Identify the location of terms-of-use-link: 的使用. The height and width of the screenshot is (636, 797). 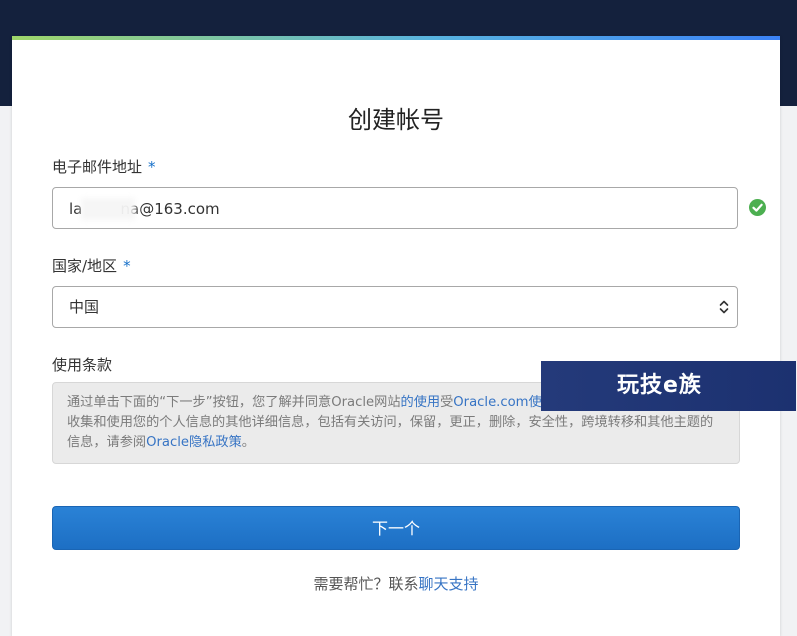
(421, 402).